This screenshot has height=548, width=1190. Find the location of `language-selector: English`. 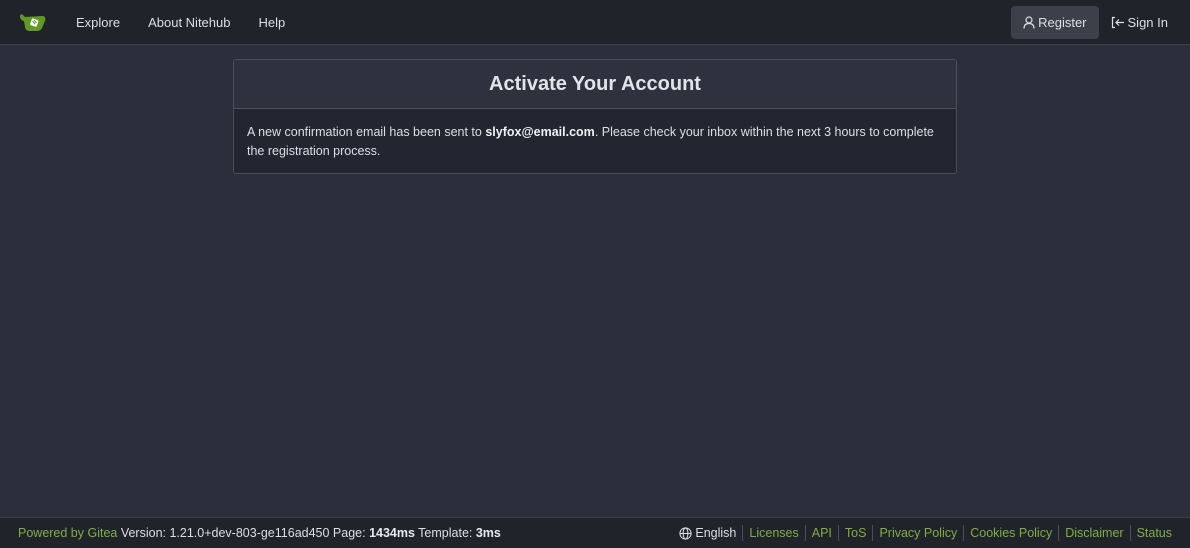

language-selector: English is located at coordinates (707, 533).